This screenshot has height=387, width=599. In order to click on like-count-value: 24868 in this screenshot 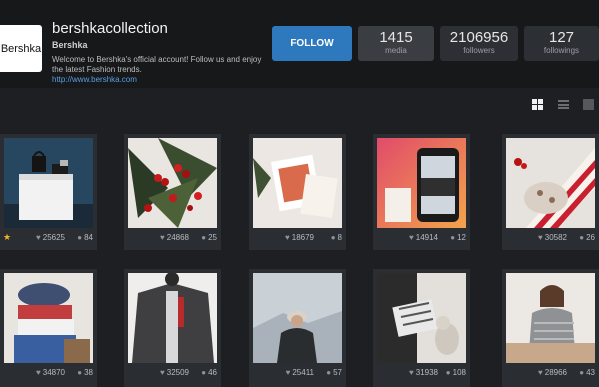, I will do `click(177, 237)`.